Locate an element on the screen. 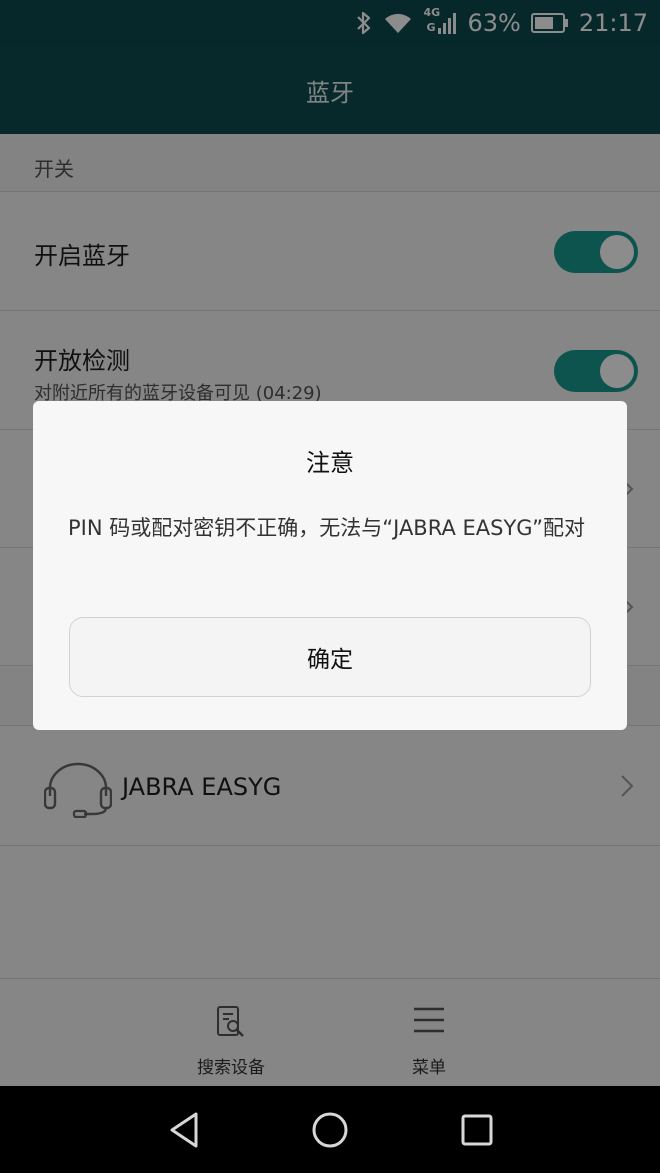  ok-button: 确定 is located at coordinates (330, 657).